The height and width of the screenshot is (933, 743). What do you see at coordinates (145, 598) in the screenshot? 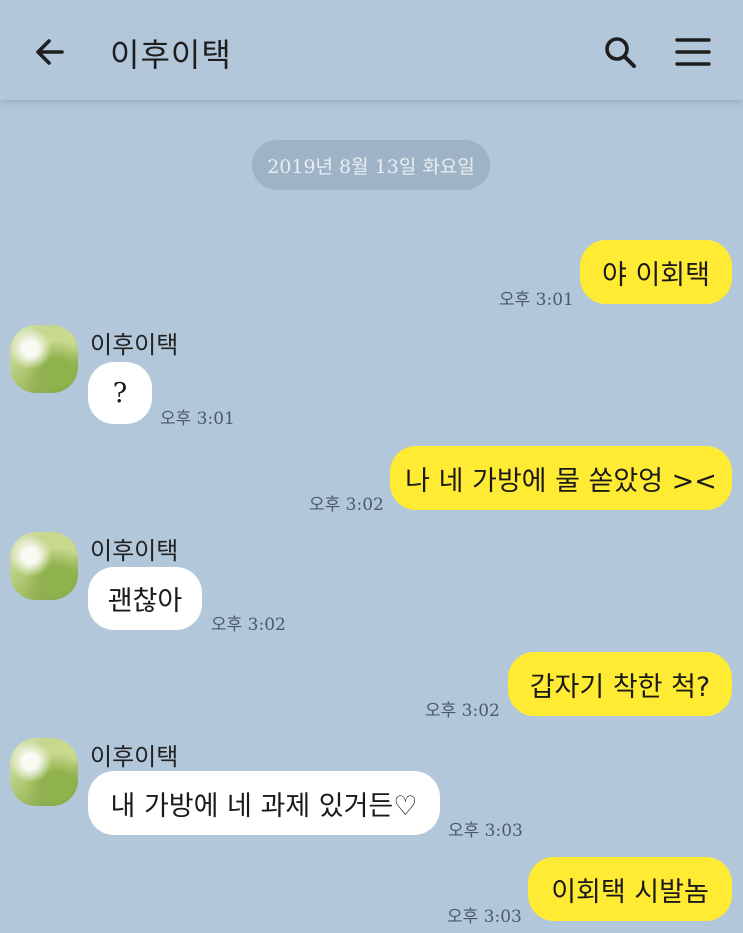
I see `incoming-message-bubble: 괜찮아` at bounding box center [145, 598].